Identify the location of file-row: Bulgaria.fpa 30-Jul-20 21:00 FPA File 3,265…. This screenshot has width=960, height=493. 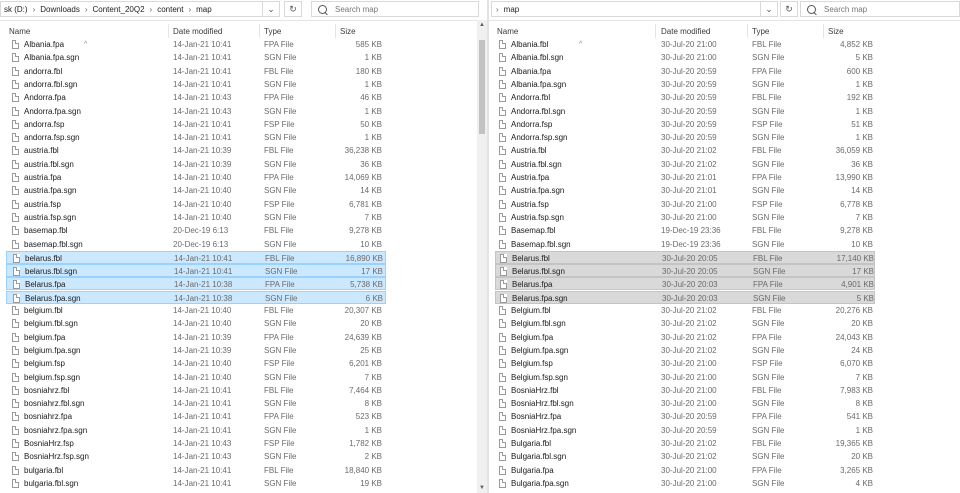
(685, 470).